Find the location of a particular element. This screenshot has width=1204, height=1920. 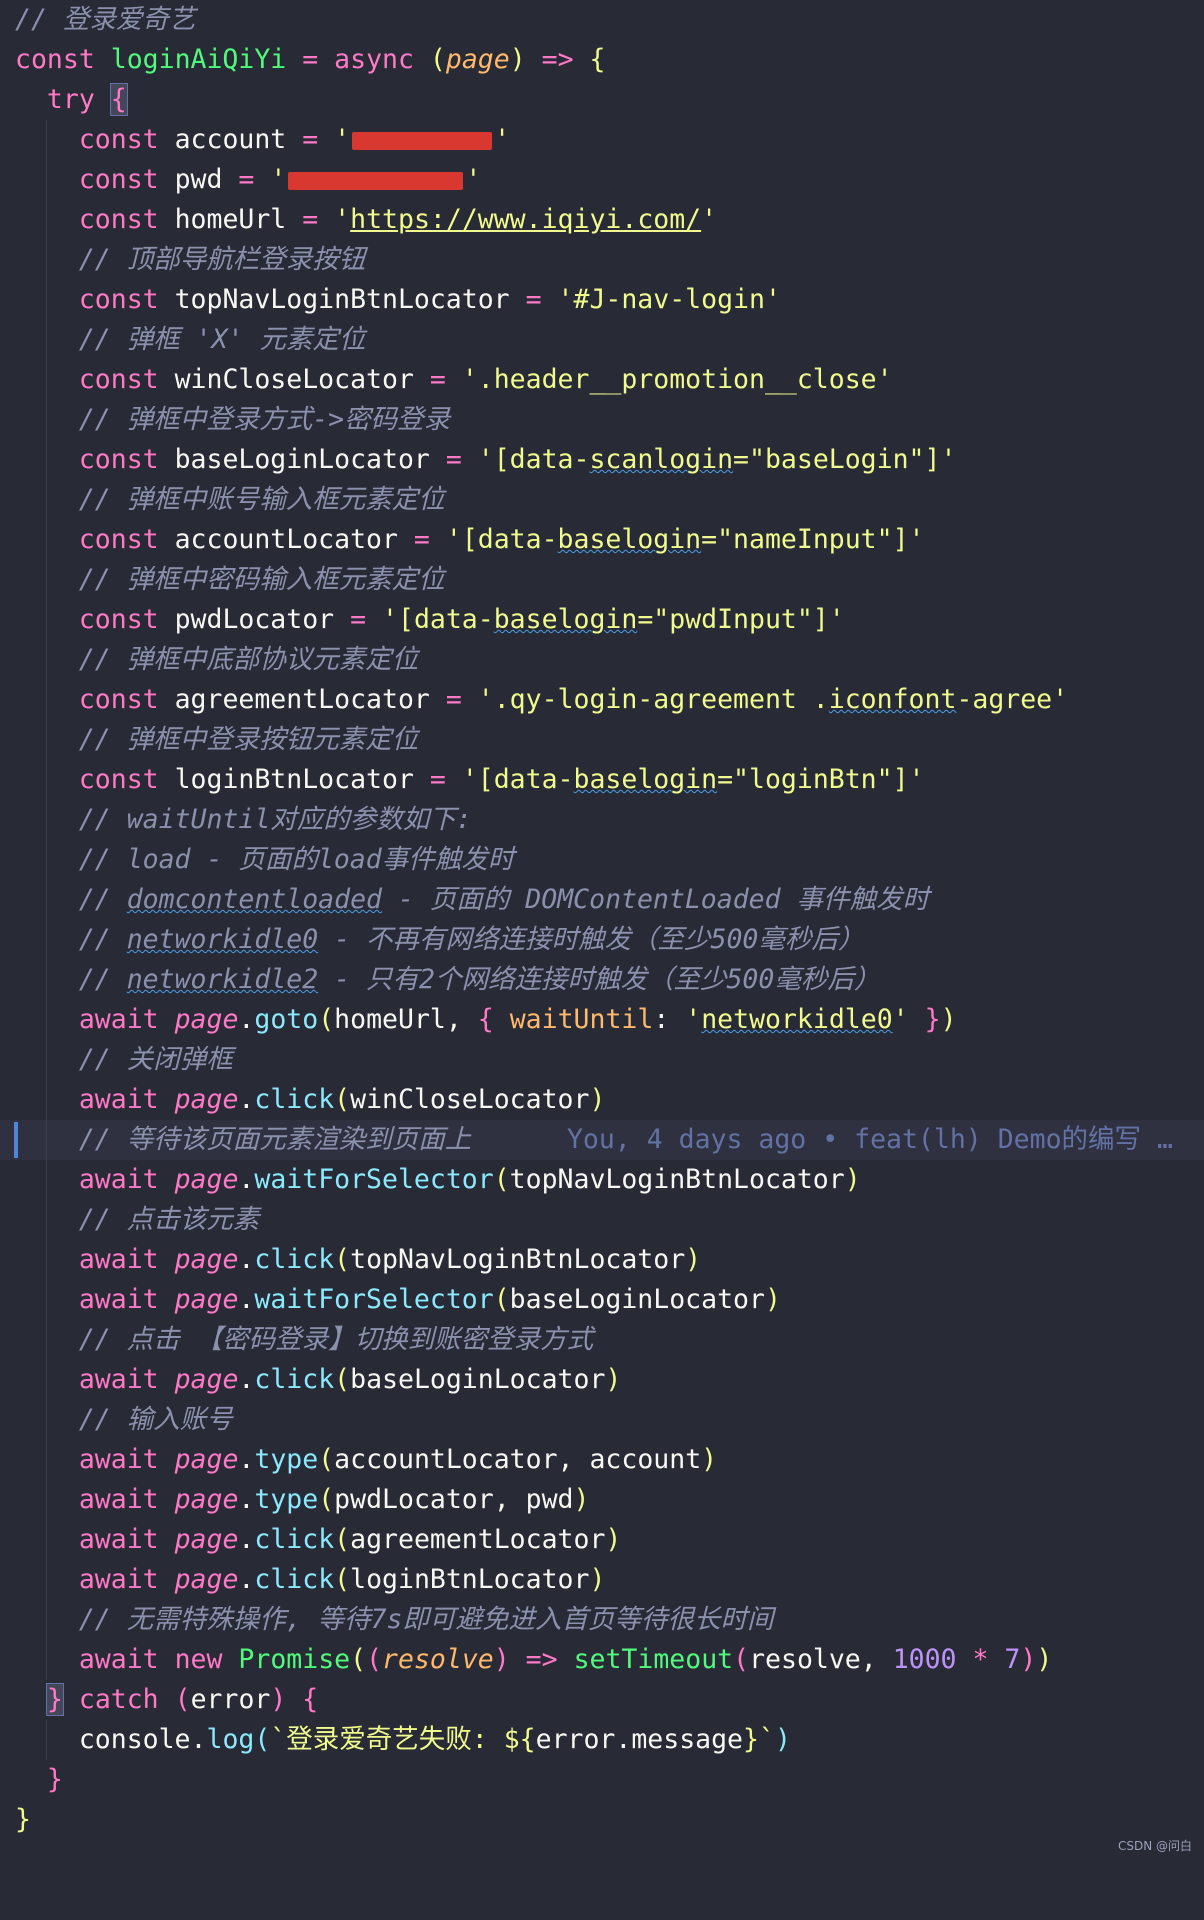

comment: // 关闭弹框 is located at coordinates (155, 1059).